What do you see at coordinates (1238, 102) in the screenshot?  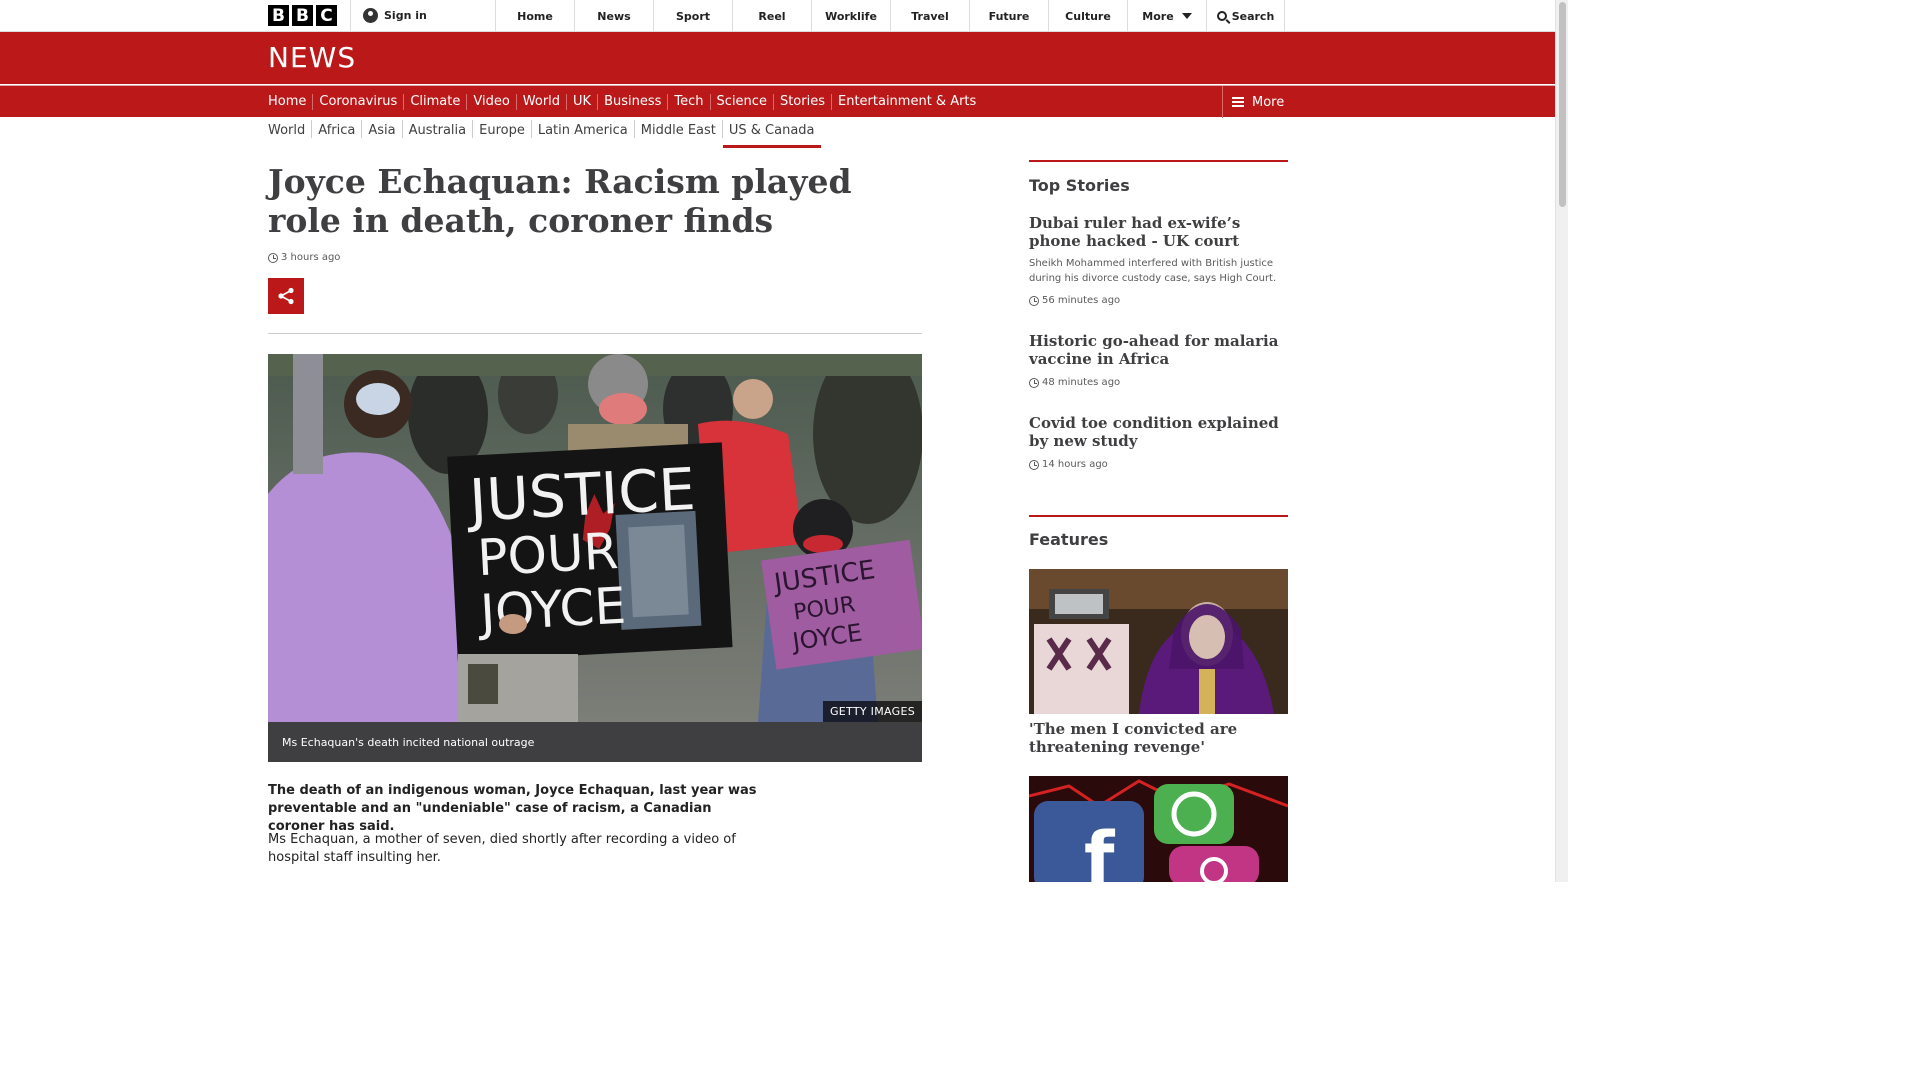 I see `menu-icon` at bounding box center [1238, 102].